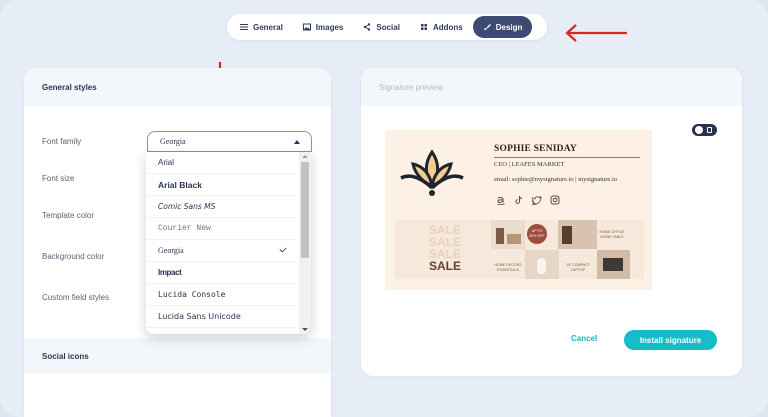  I want to click on scroll-down-icon, so click(305, 329).